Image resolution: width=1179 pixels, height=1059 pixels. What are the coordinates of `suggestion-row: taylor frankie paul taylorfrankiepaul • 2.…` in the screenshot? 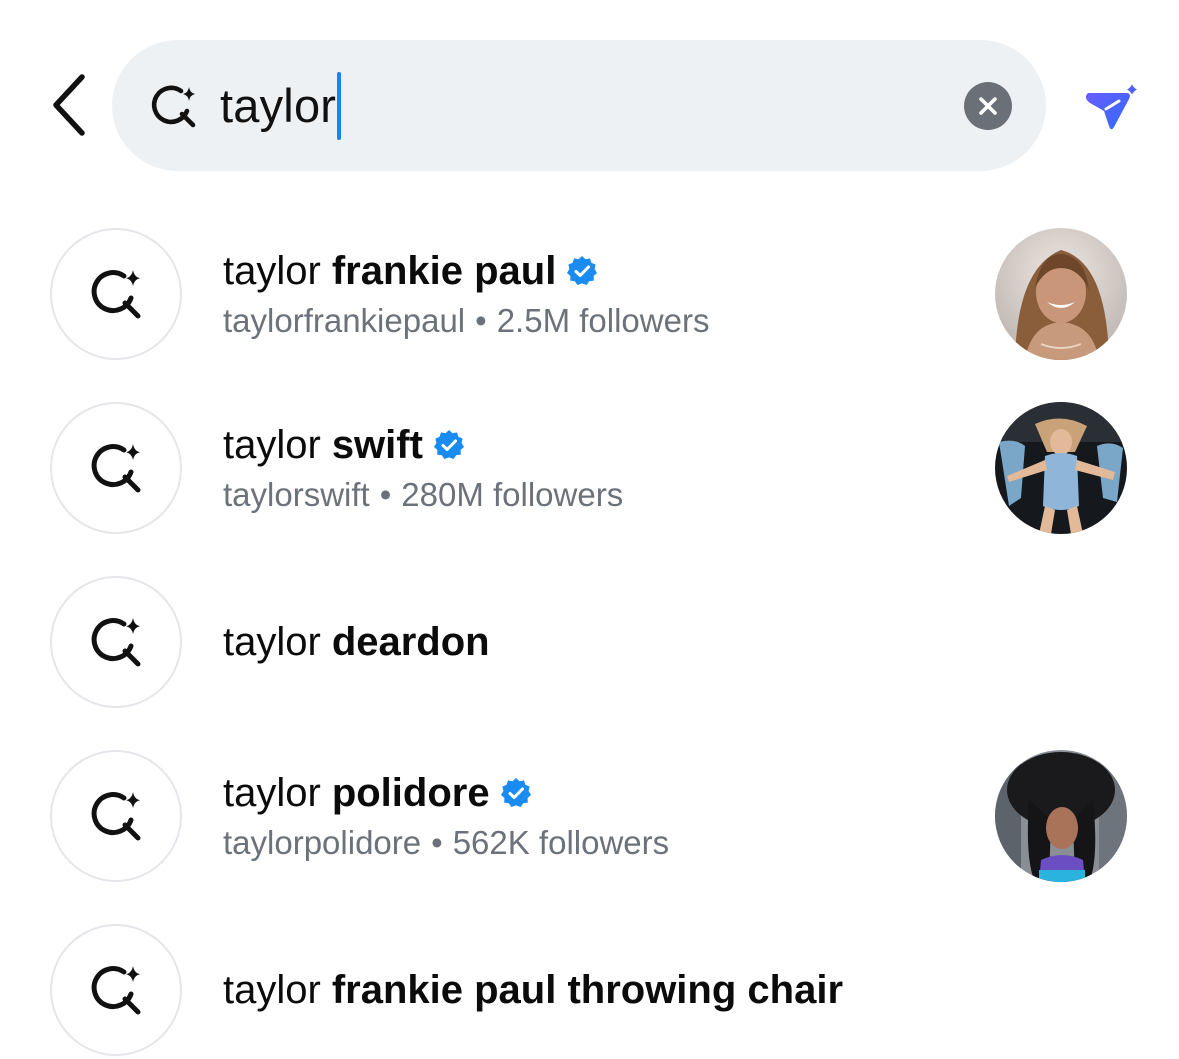 It's located at (589, 294).